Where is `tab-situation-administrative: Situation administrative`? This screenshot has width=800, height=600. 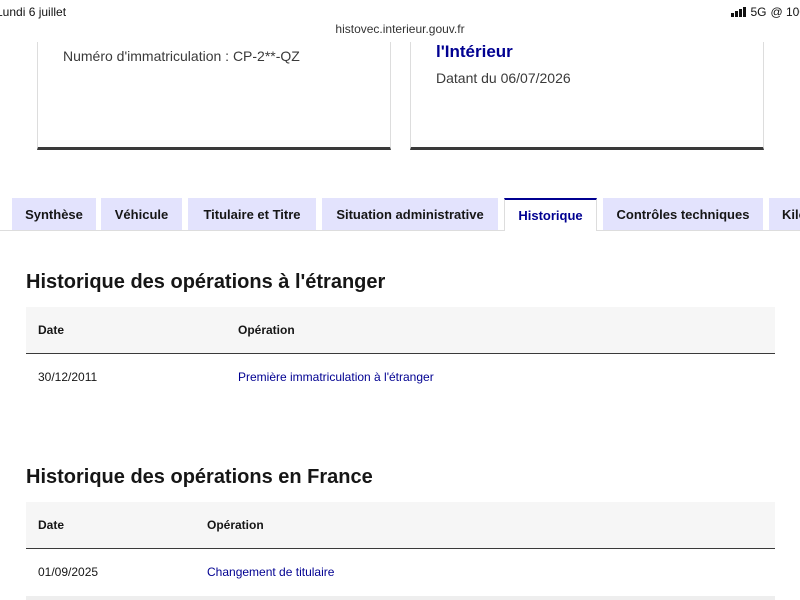
tab-situation-administrative: Situation administrative is located at coordinates (410, 214).